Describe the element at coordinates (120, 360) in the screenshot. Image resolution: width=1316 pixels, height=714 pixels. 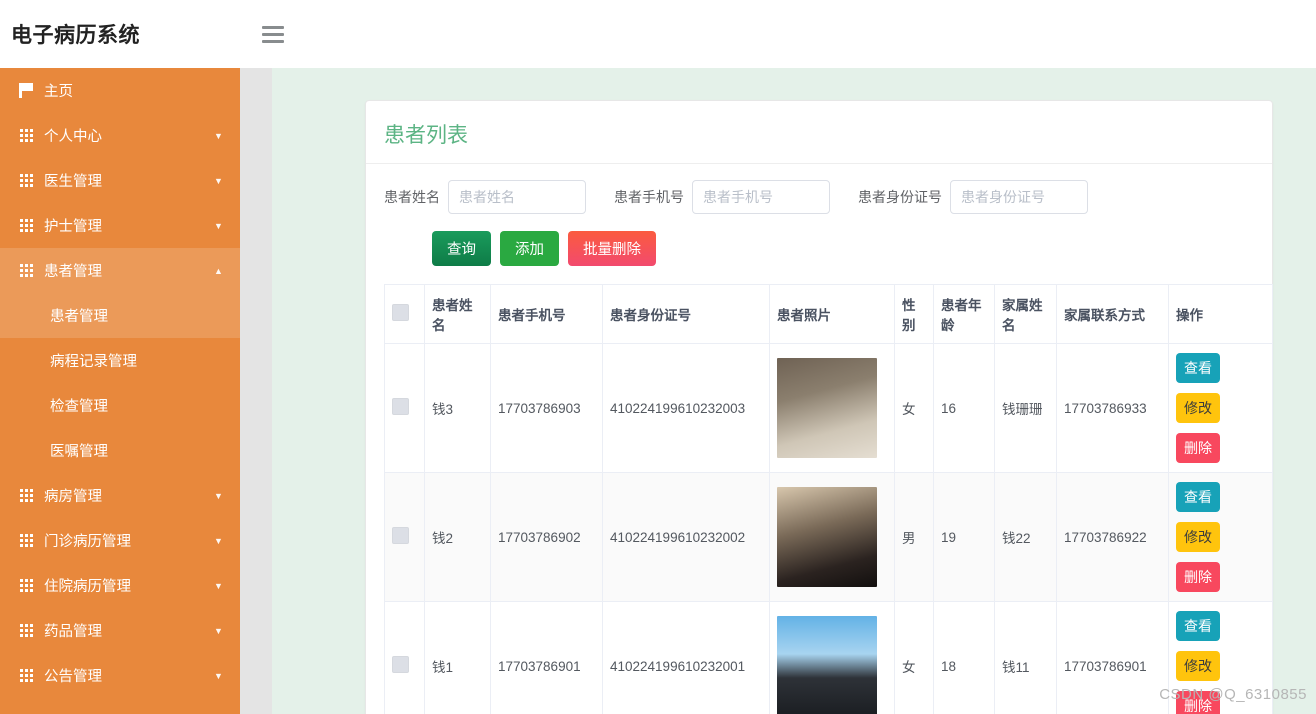
I see `sidebar-subitem-1: 病程记录管理` at that location.